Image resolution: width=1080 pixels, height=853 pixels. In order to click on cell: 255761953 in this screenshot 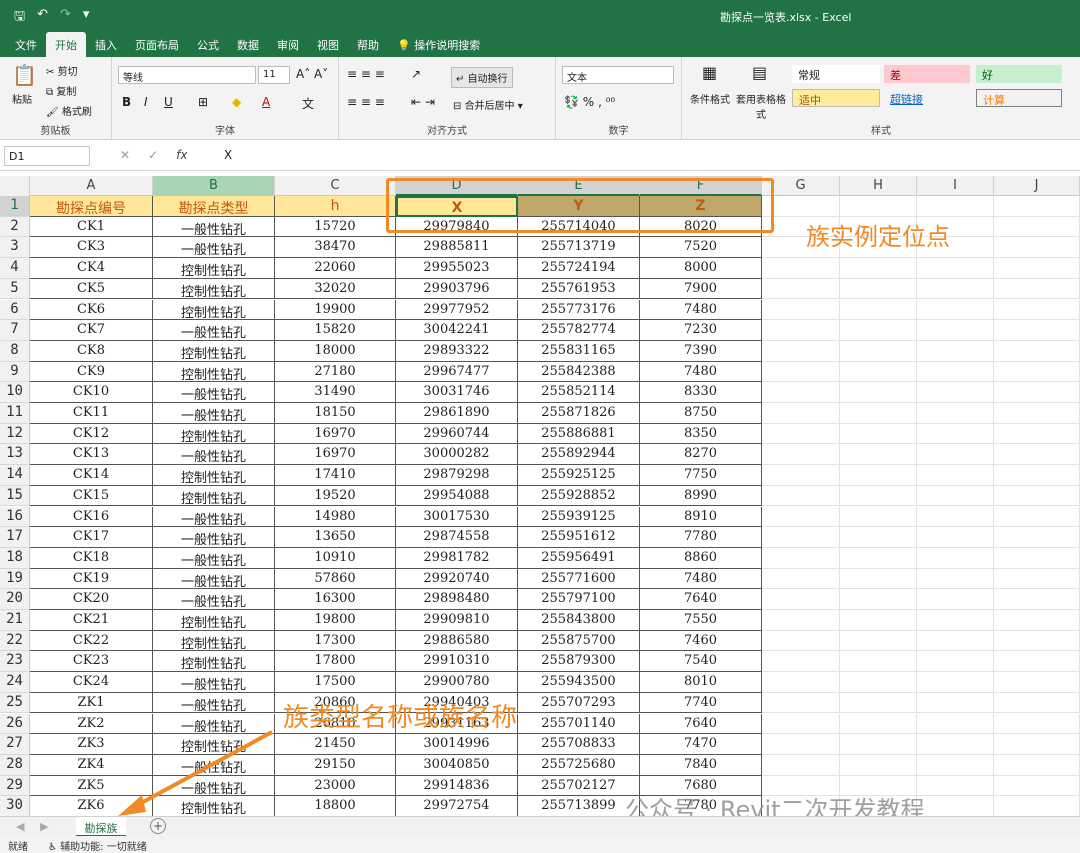, I will do `click(579, 289)`.